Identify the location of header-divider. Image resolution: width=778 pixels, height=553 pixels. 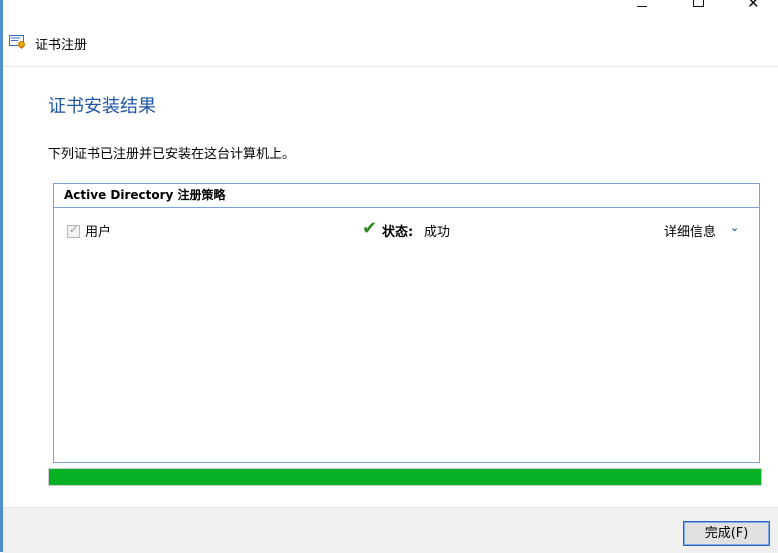
(390, 66).